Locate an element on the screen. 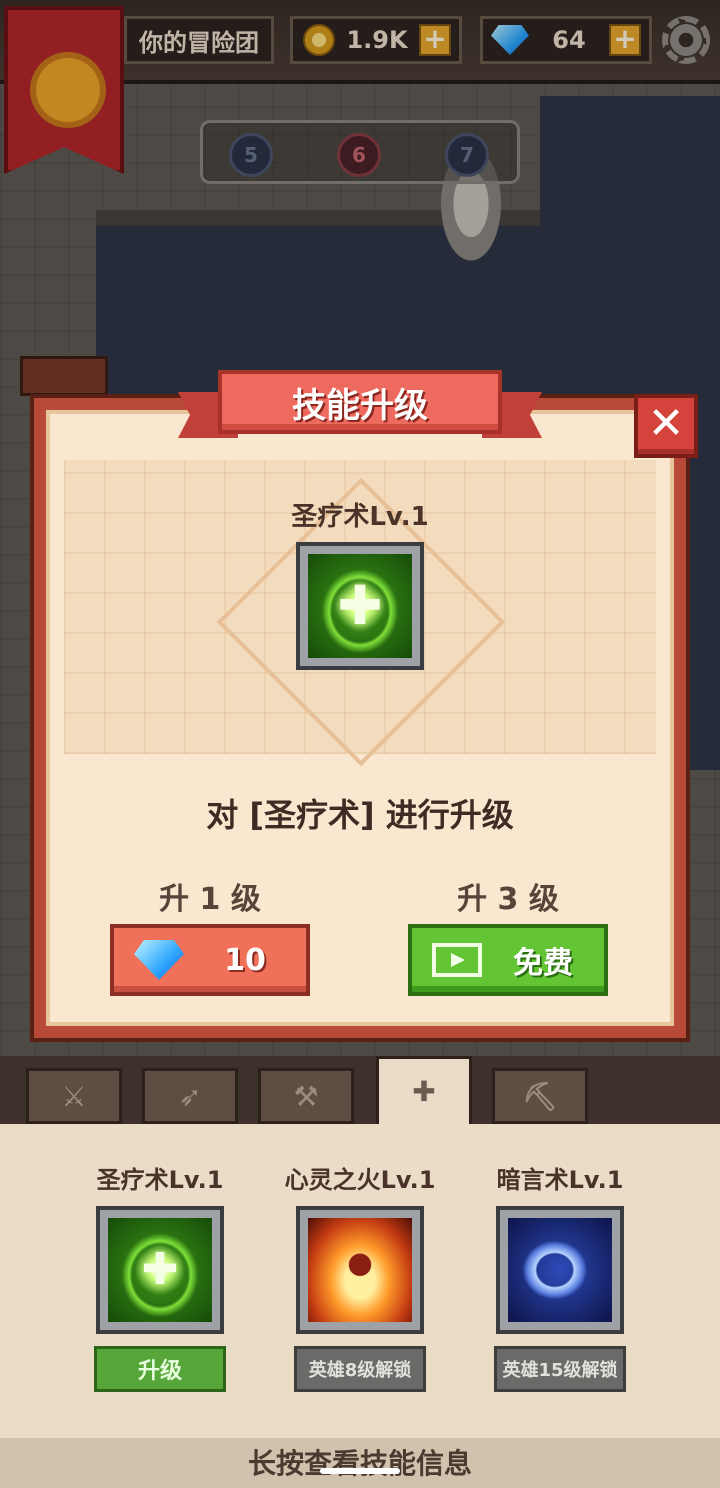  skill-name: 暗言术Lv.1 is located at coordinates (560, 1180).